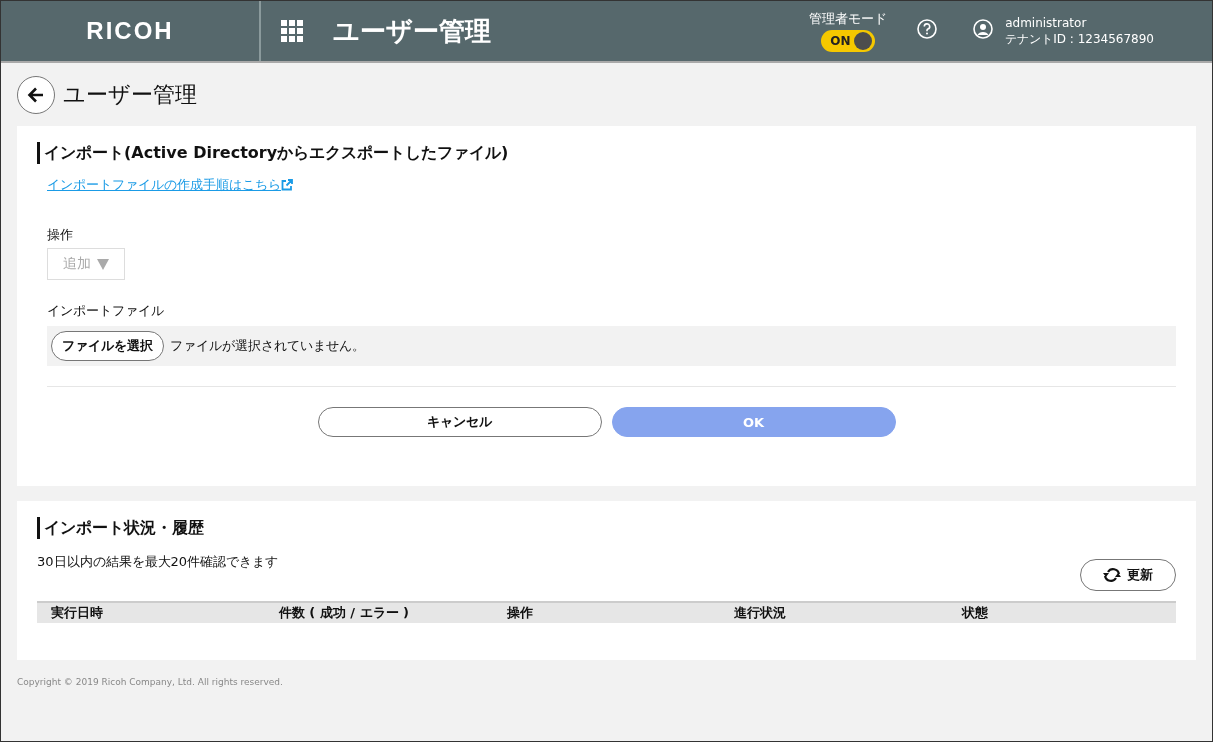 This screenshot has height=742, width=1213. Describe the element at coordinates (106, 311) in the screenshot. I see `field-label: インポートファイル` at that location.